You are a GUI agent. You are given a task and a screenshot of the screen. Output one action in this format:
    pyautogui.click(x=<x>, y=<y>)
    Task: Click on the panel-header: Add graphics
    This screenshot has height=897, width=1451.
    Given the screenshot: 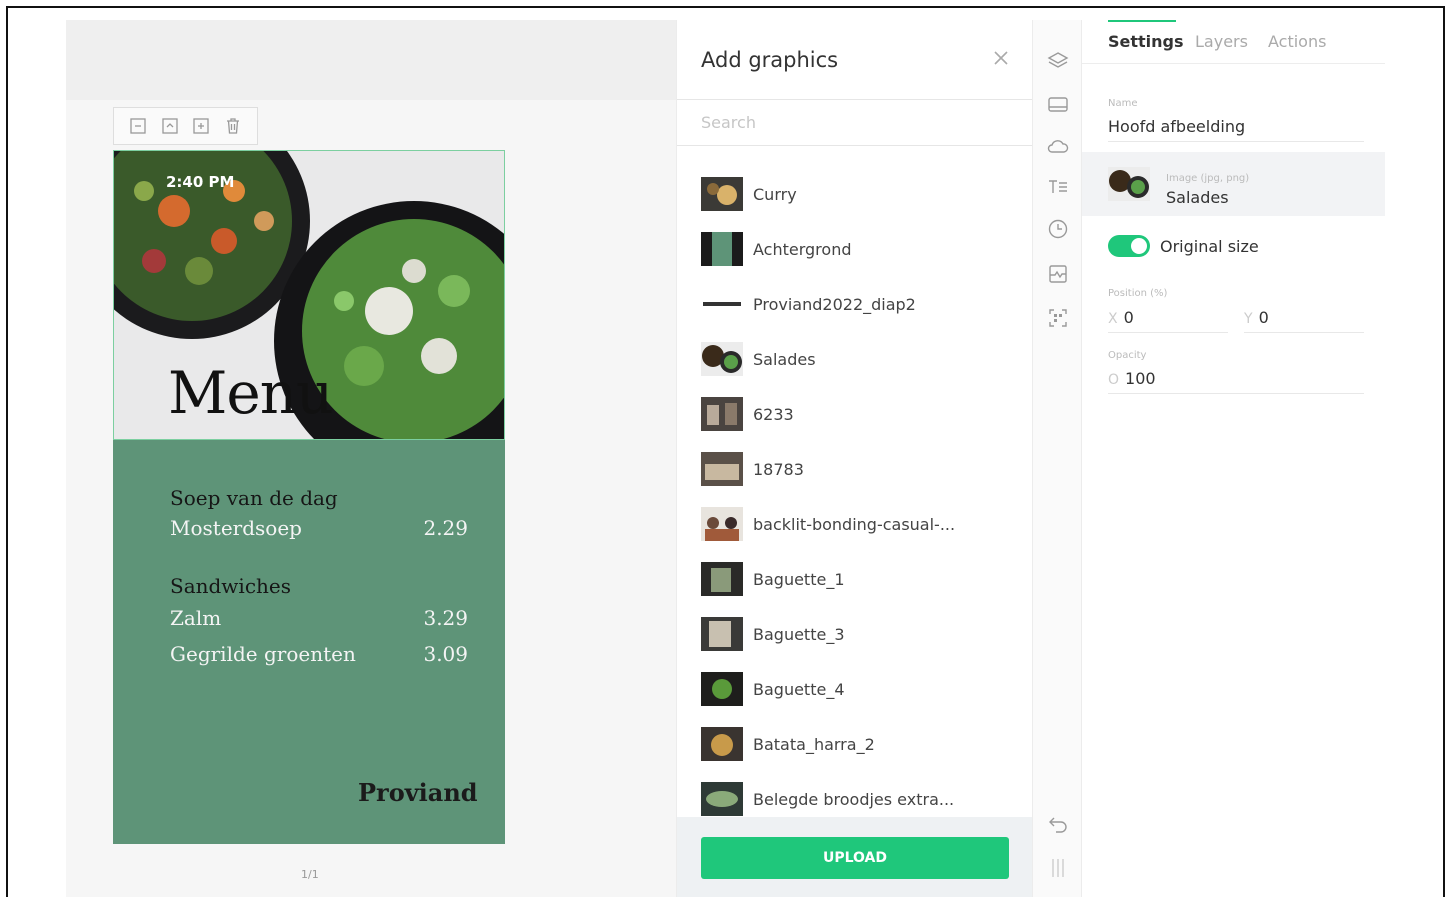 What is the action you would take?
    pyautogui.click(x=855, y=60)
    